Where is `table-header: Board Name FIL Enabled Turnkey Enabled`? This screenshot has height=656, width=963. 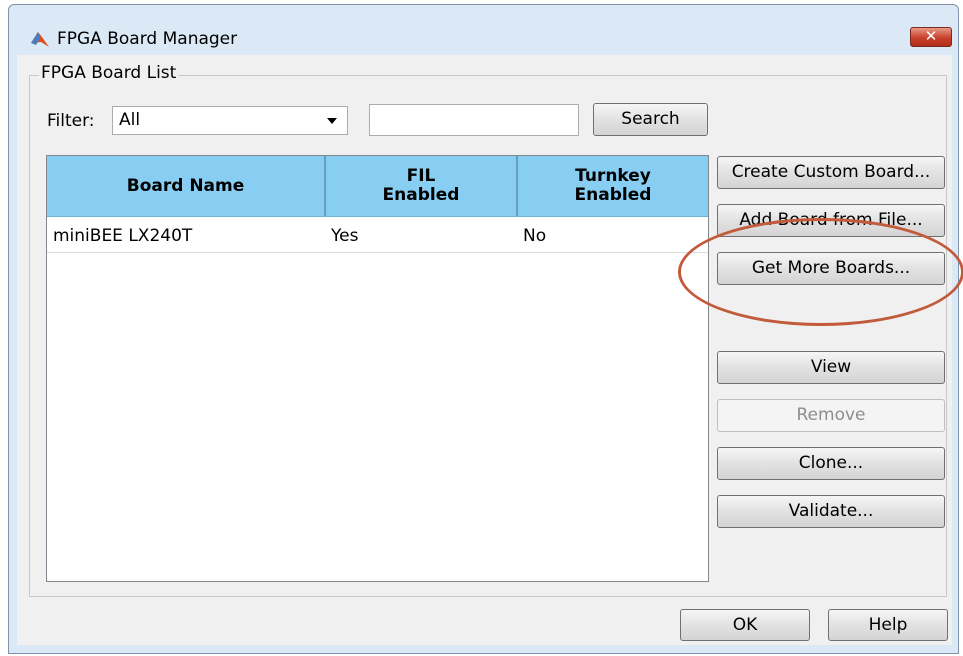 table-header: Board Name FIL Enabled Turnkey Enabled is located at coordinates (377, 186).